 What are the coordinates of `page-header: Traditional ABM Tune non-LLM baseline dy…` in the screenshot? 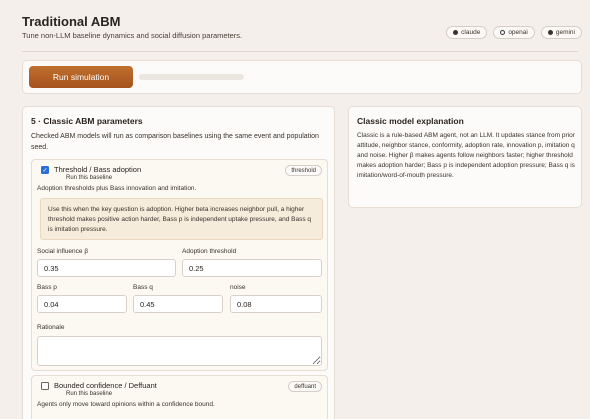 It's located at (132, 27).